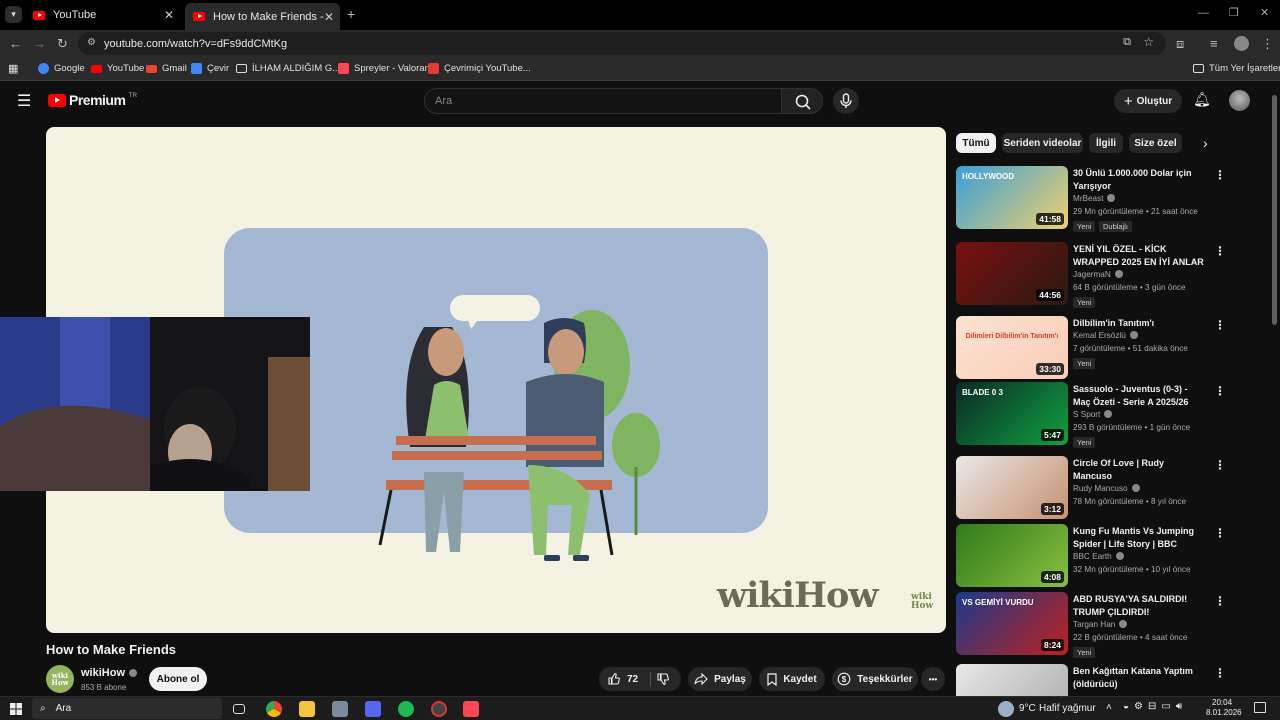 The height and width of the screenshot is (720, 1280). I want to click on notifications-icon, so click(1260, 707).